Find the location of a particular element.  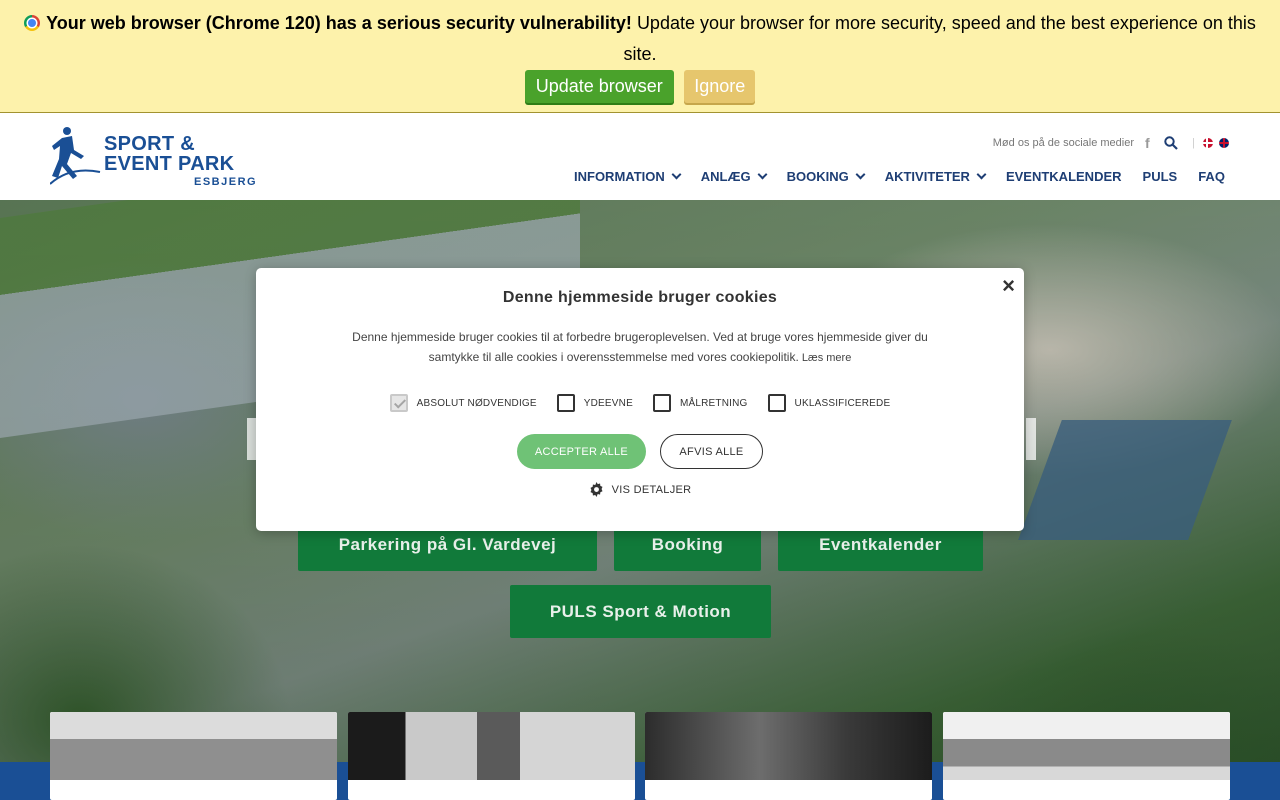

category-unclassified: UKLASSIFICEREDE is located at coordinates (829, 403).